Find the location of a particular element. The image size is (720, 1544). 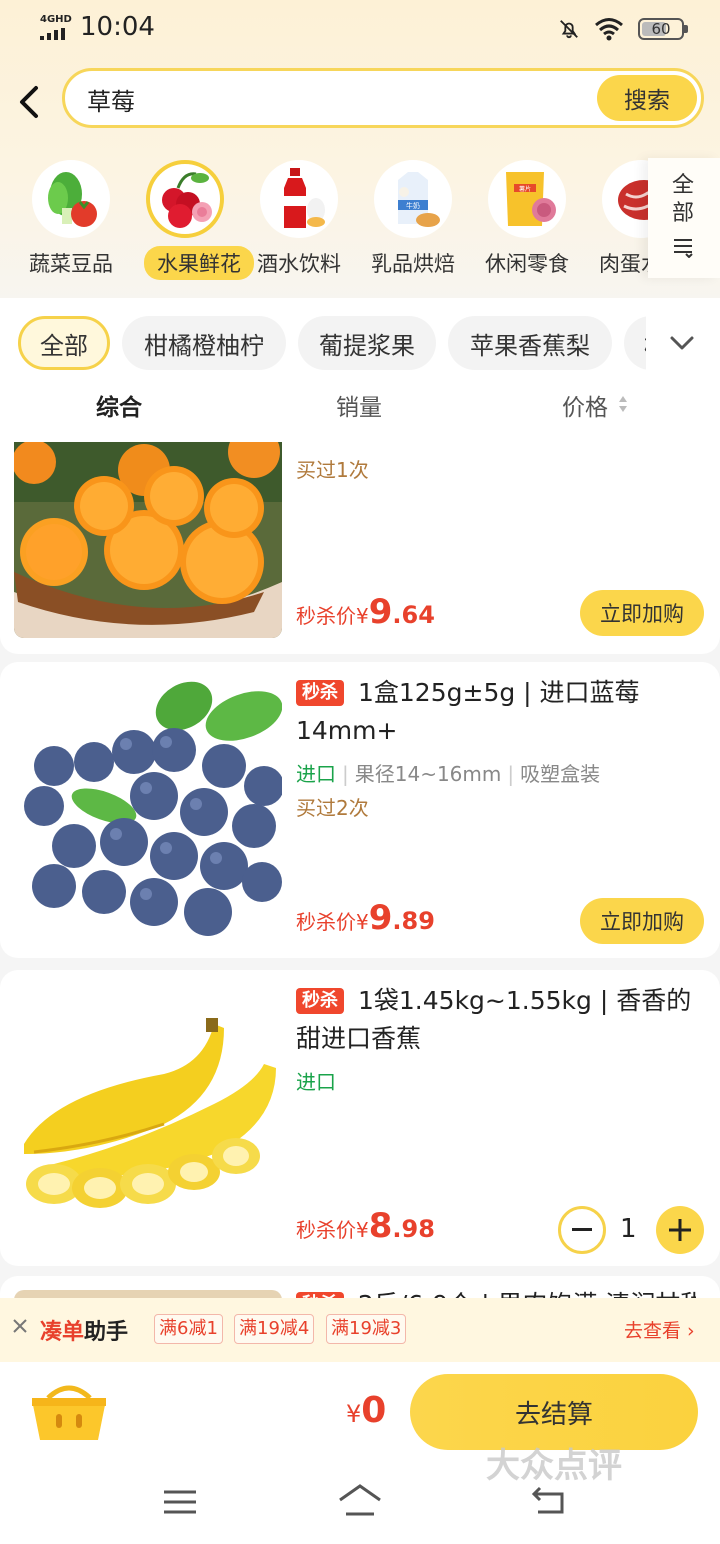

seckill-price: 秒杀价¥9.89 is located at coordinates (365, 918).